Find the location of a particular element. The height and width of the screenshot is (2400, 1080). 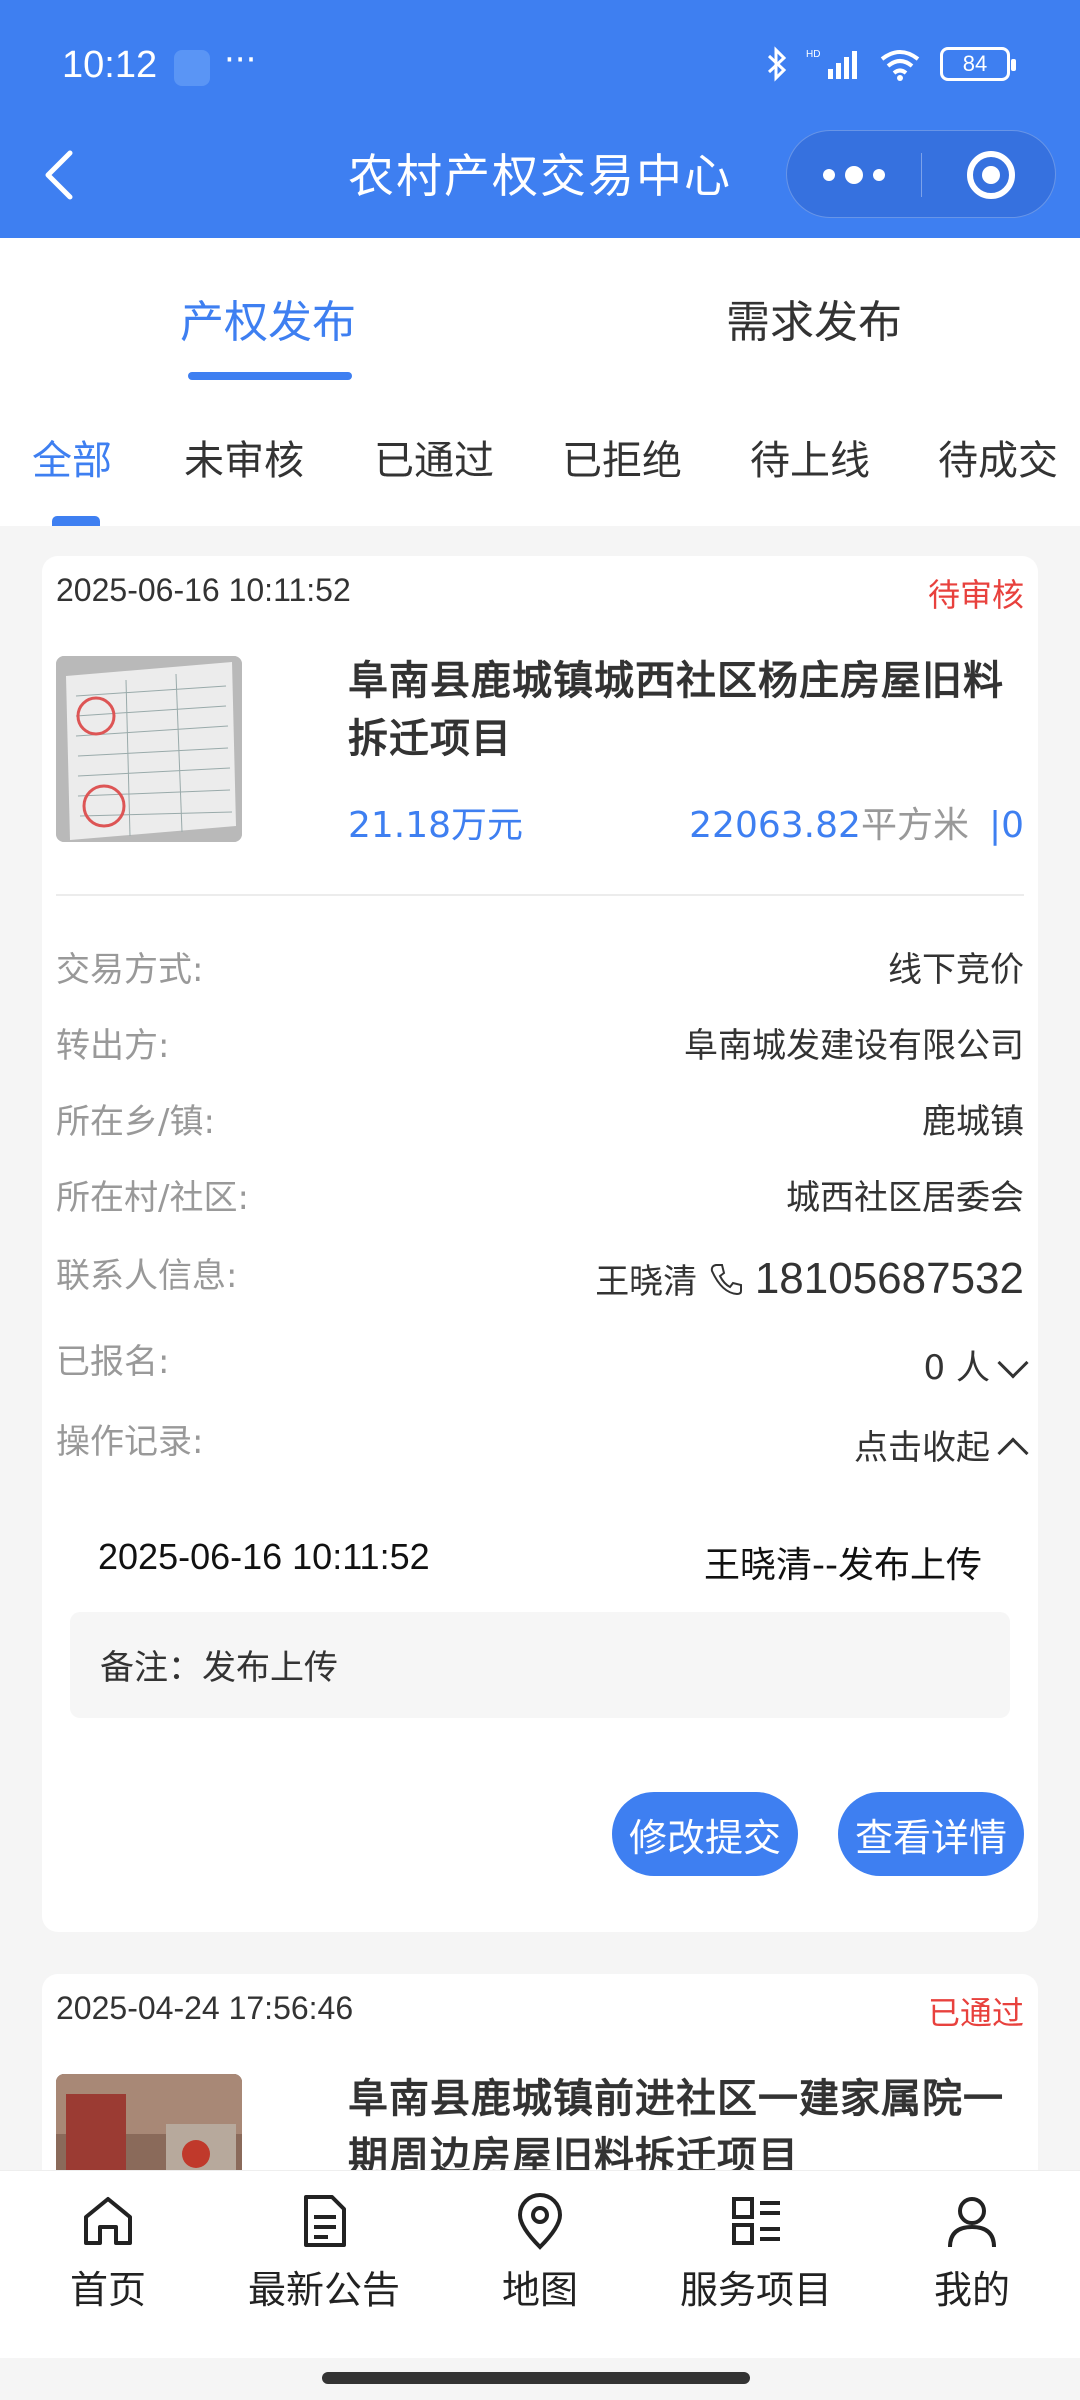

detail-value: 阜南城发建设有限公司 is located at coordinates (854, 1046).